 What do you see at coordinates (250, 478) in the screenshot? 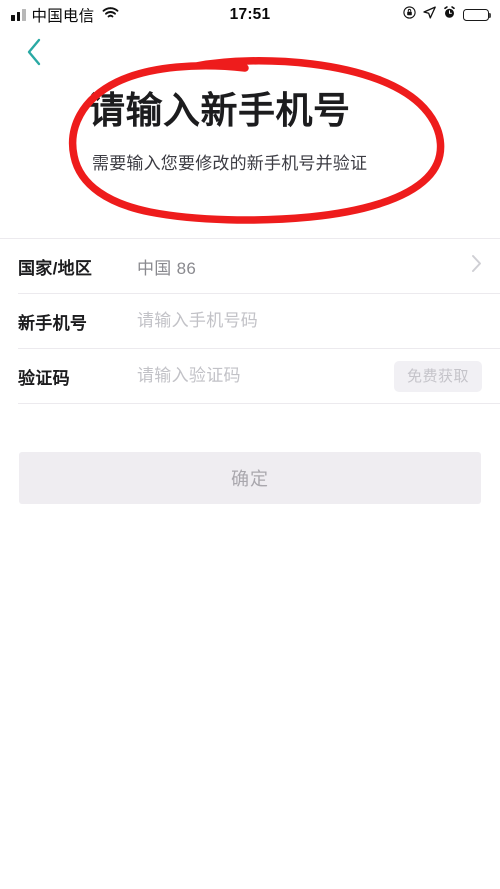
I see `confirm-button: 确定` at bounding box center [250, 478].